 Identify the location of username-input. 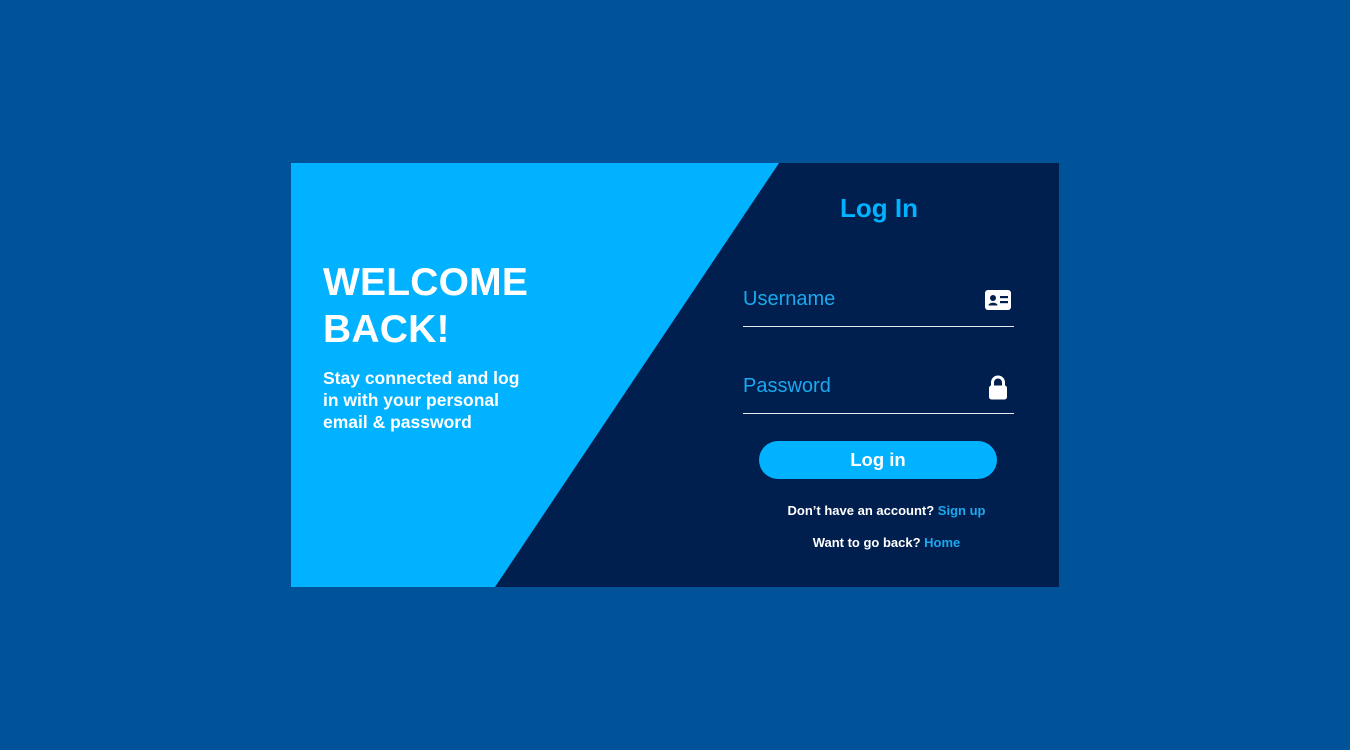
(855, 299).